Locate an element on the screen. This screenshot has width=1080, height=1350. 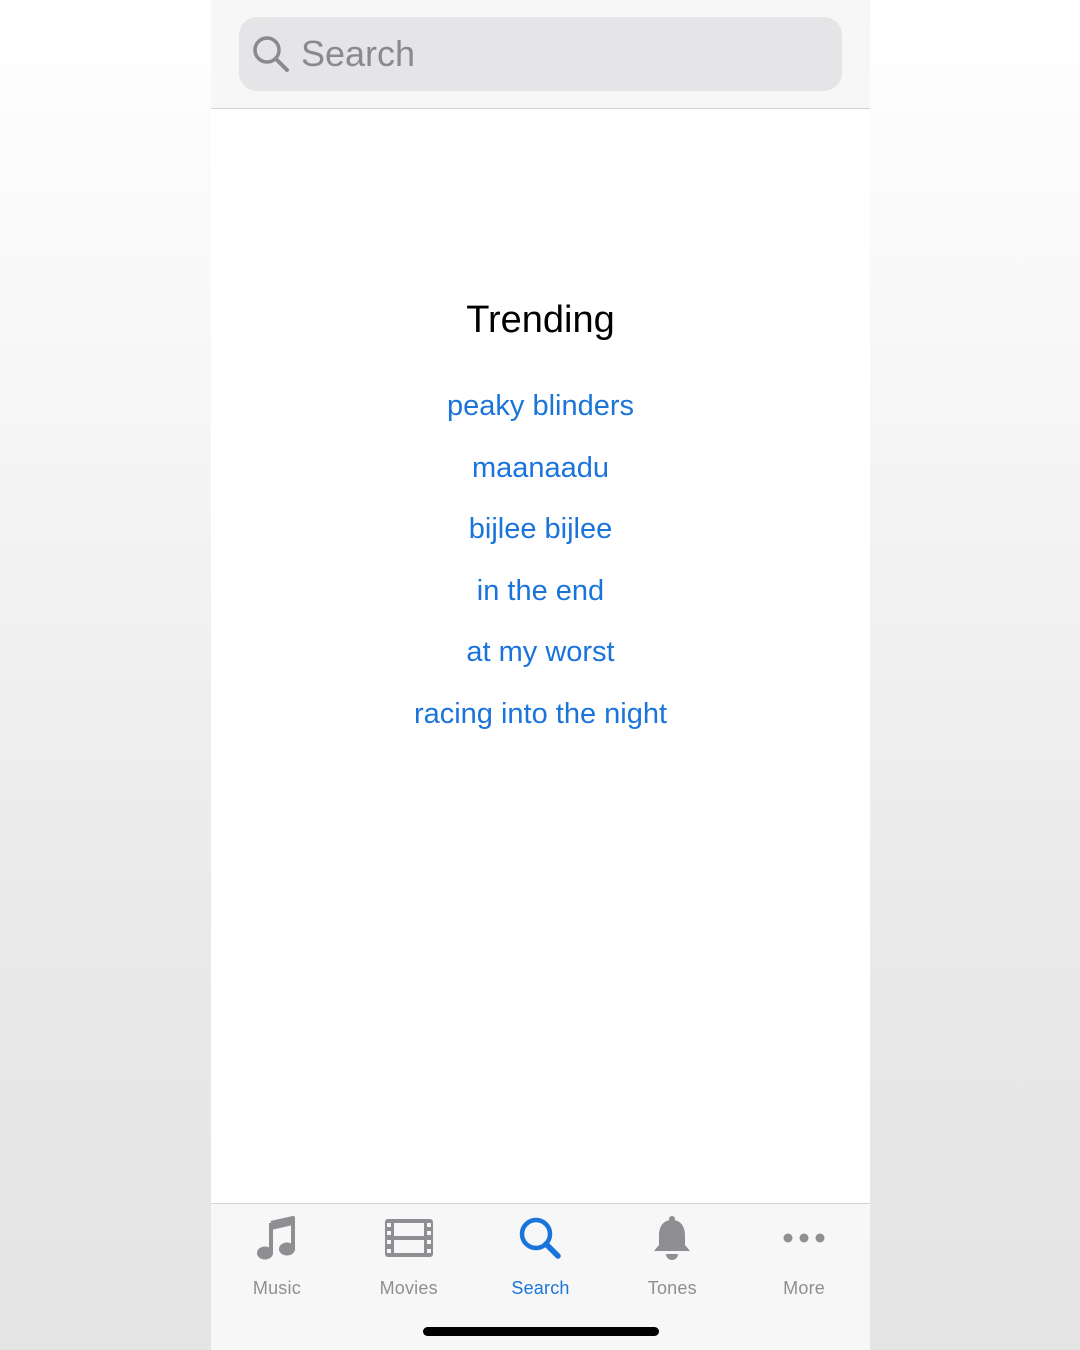
tab-tones: Tones is located at coordinates (672, 1254).